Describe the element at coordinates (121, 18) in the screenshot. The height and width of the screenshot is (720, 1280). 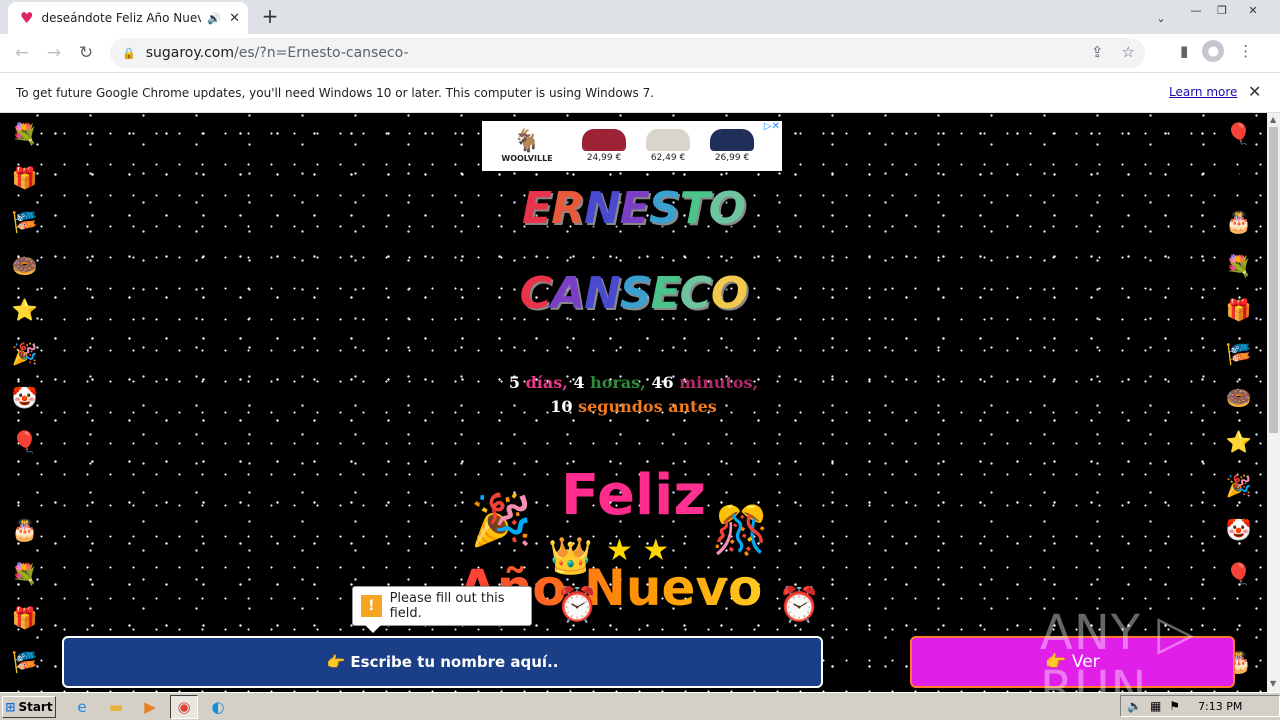
I see `tab-title: deseándote Feliz Año Nuevo 20` at that location.